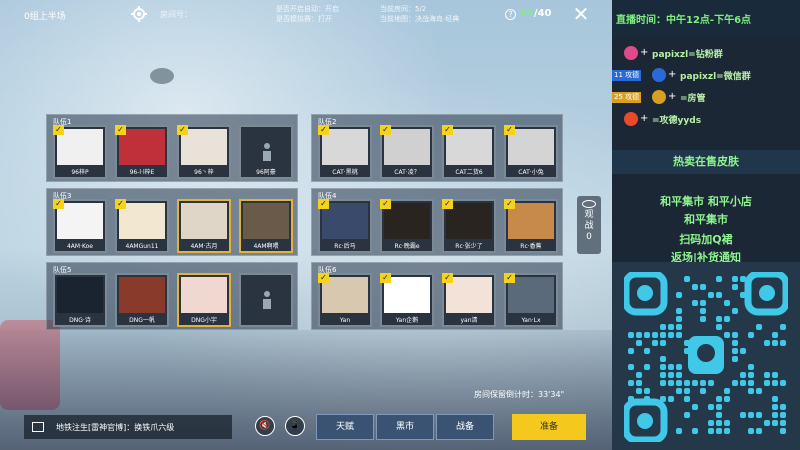 This screenshot has width=800, height=450. What do you see at coordinates (345, 226) in the screenshot?
I see `player-slot: Rc·后马 ✓` at bounding box center [345, 226].